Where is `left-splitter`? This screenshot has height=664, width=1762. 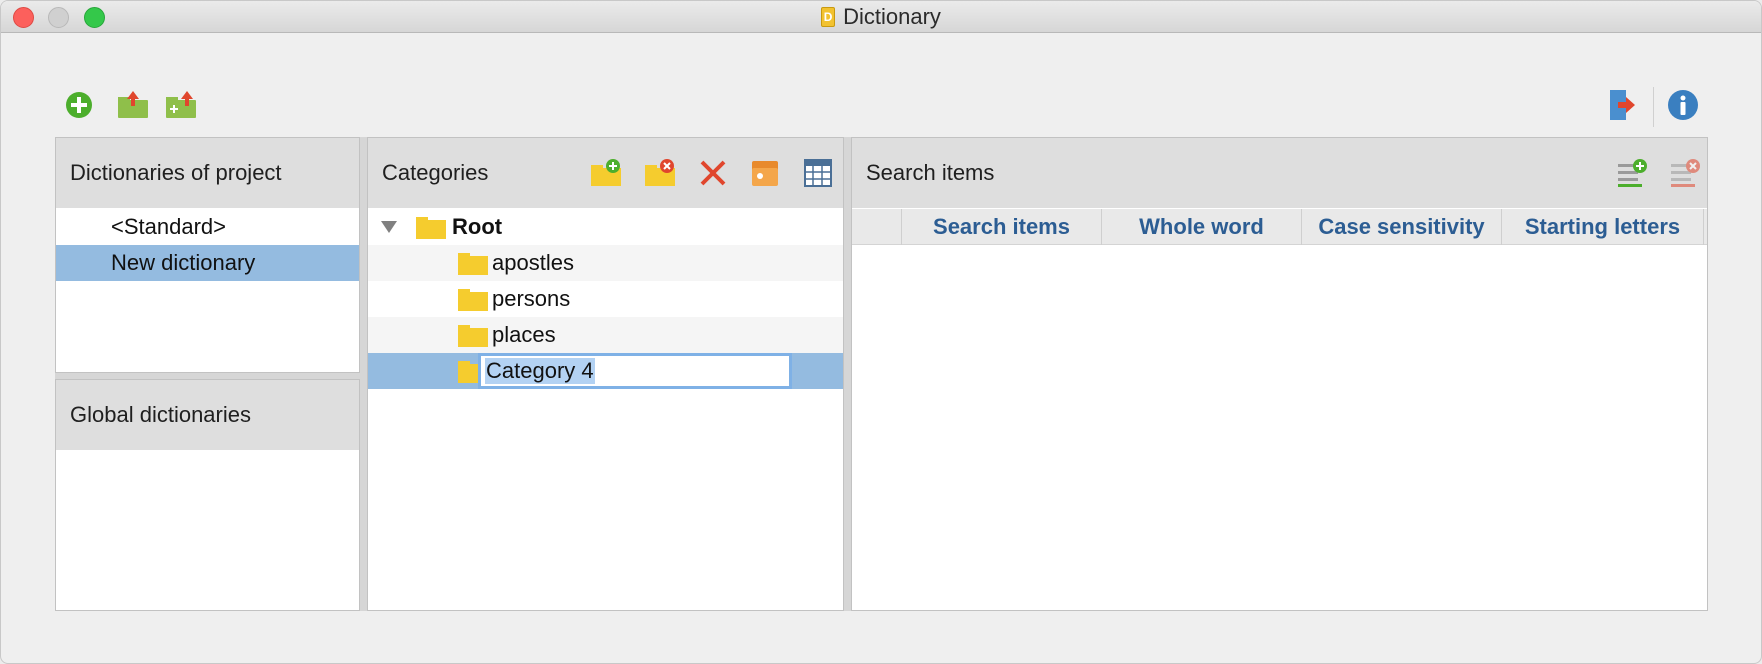
left-splitter is located at coordinates (363, 374).